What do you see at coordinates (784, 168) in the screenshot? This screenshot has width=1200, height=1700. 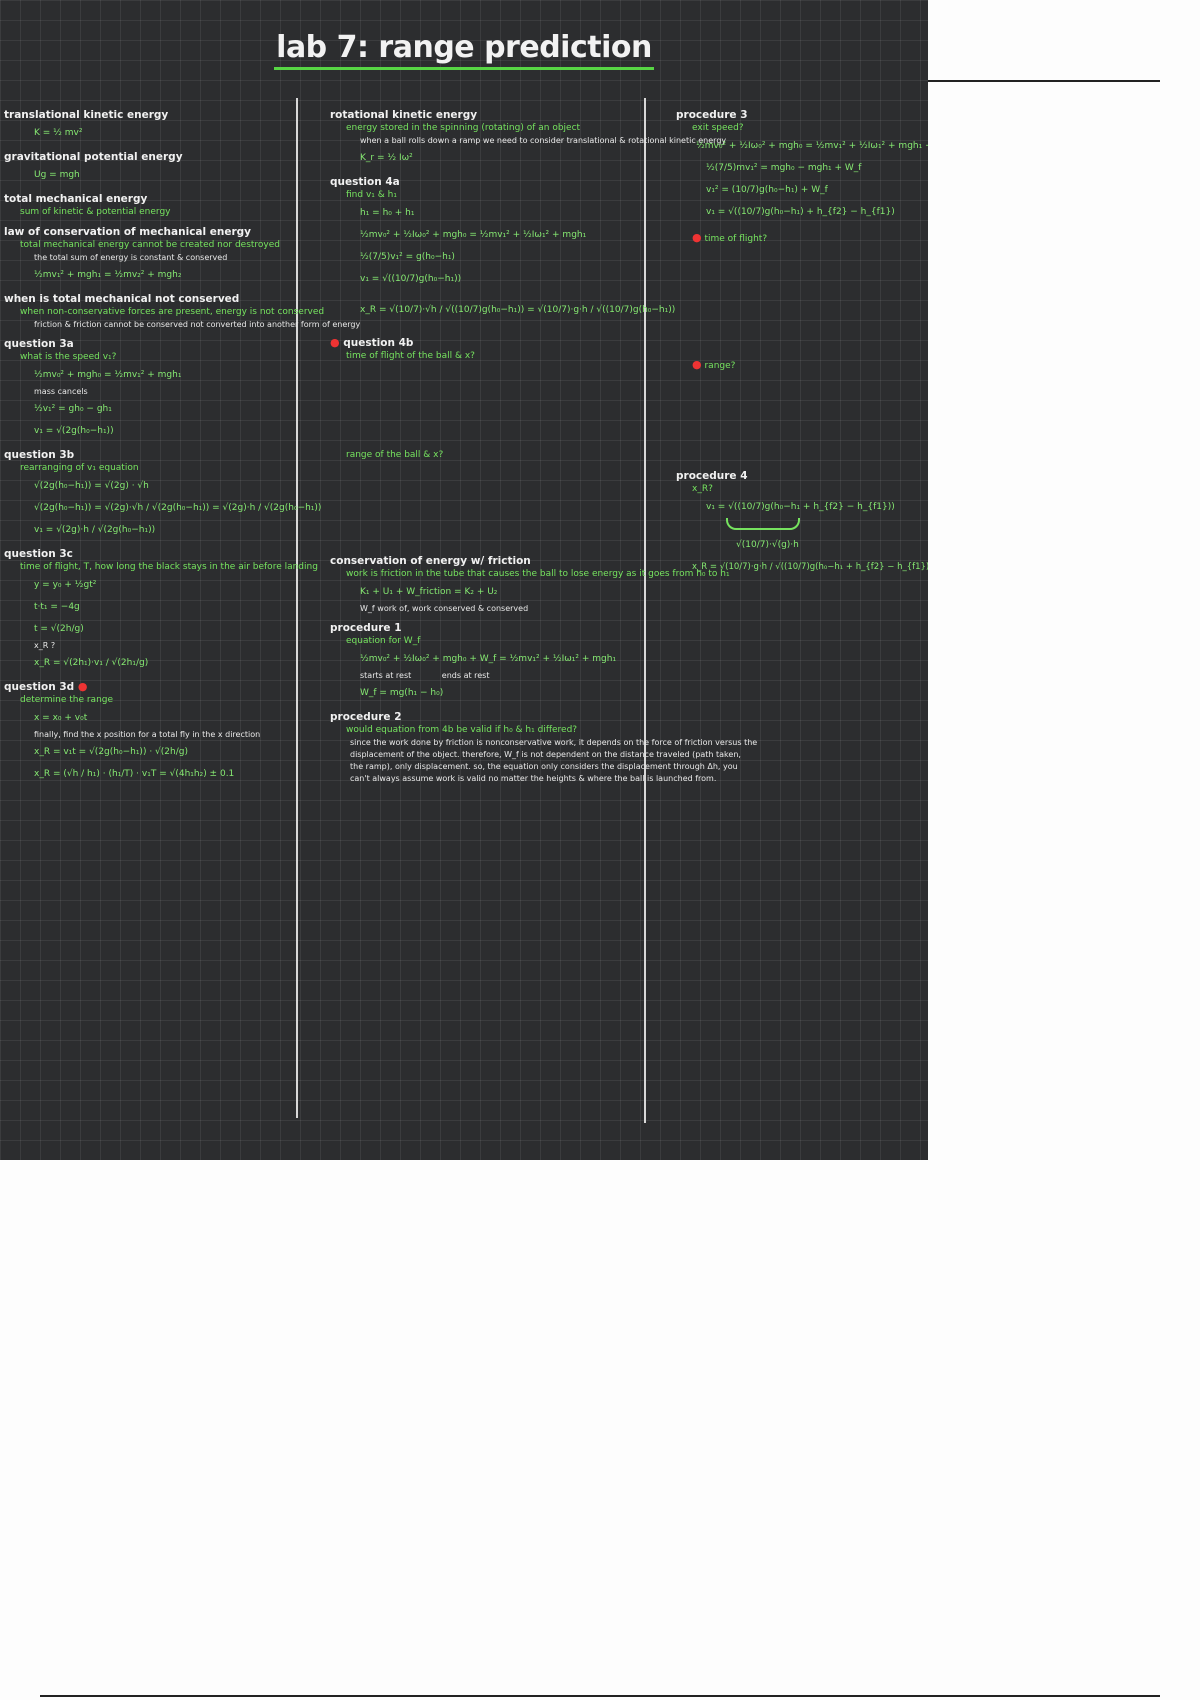 I see `equation: ½(7/5)mv₁² = mgh₀ − mgh₁ + W_f` at bounding box center [784, 168].